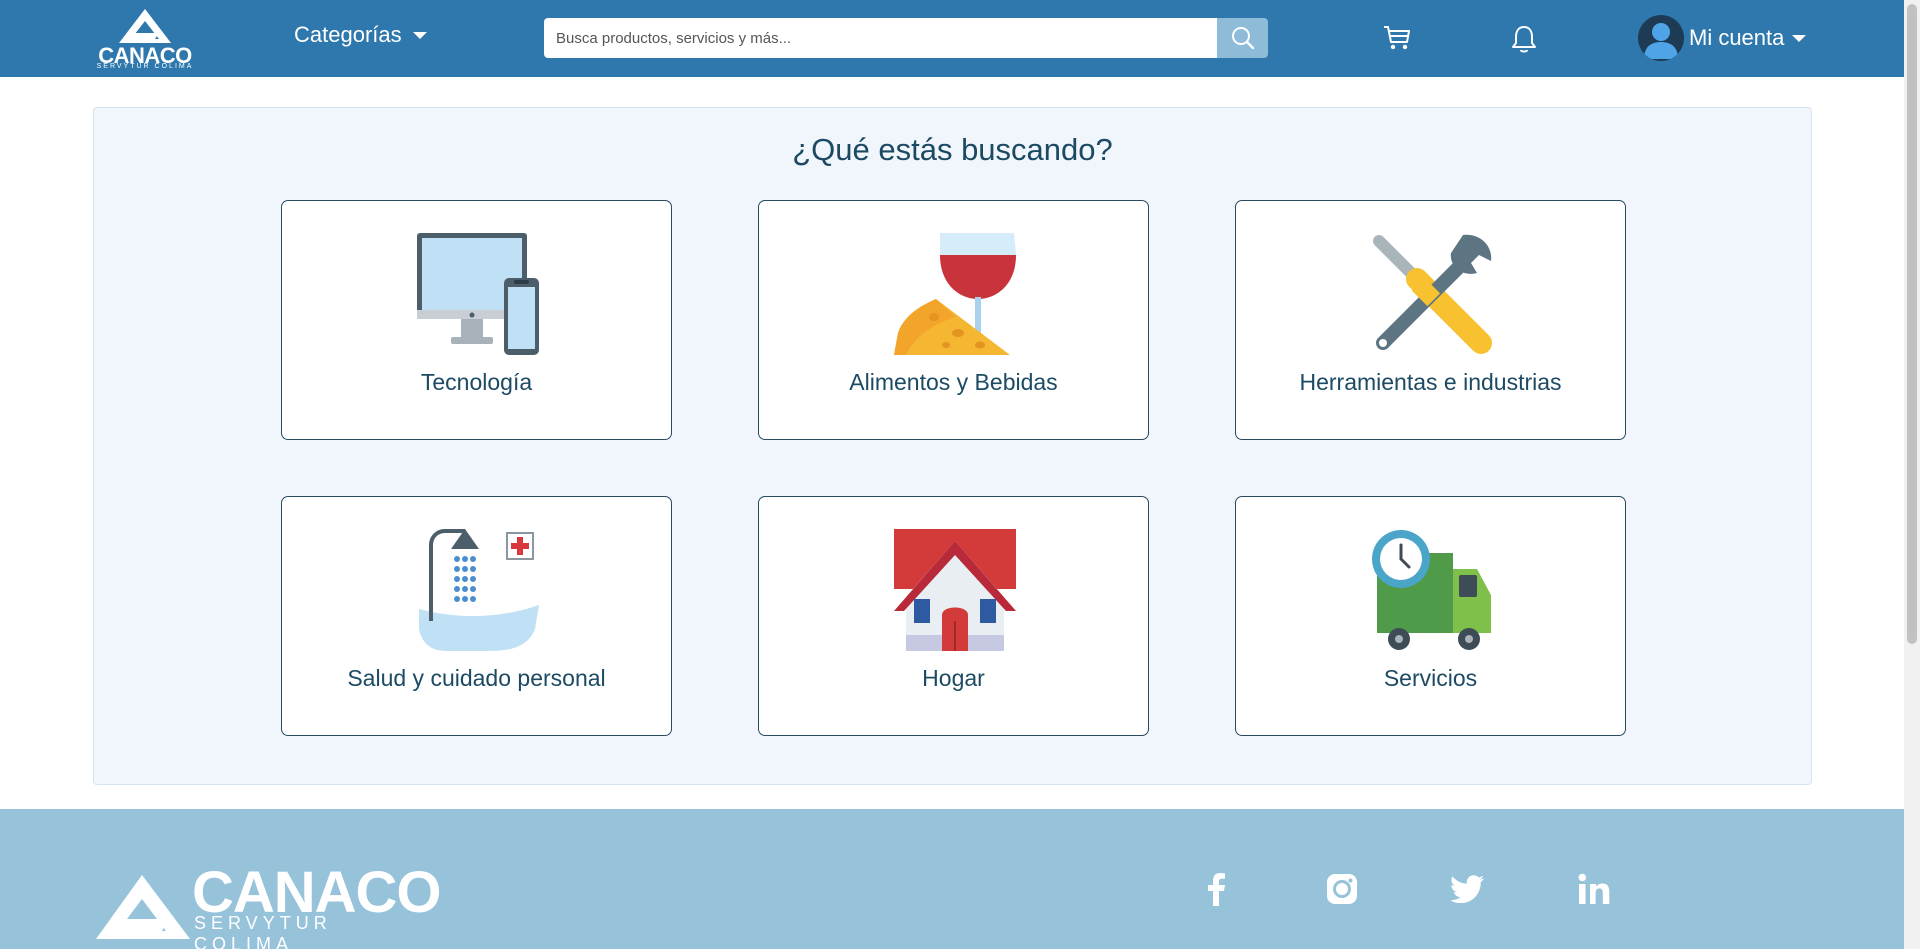 This screenshot has height=949, width=1920. I want to click on categories-dropdown: Categorías, so click(360, 35).